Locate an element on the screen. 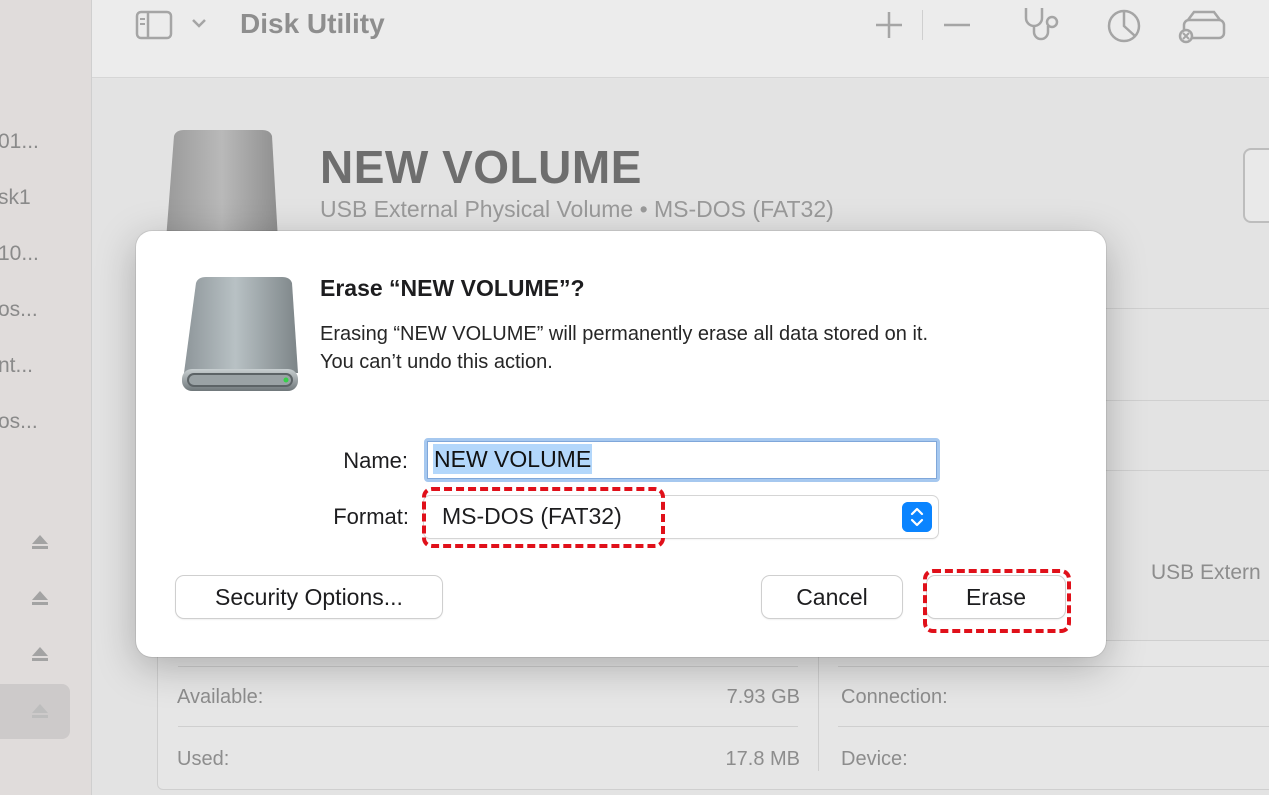 The width and height of the screenshot is (1269, 795). dialog-message-line: You can’t undo this action. is located at coordinates (436, 362).